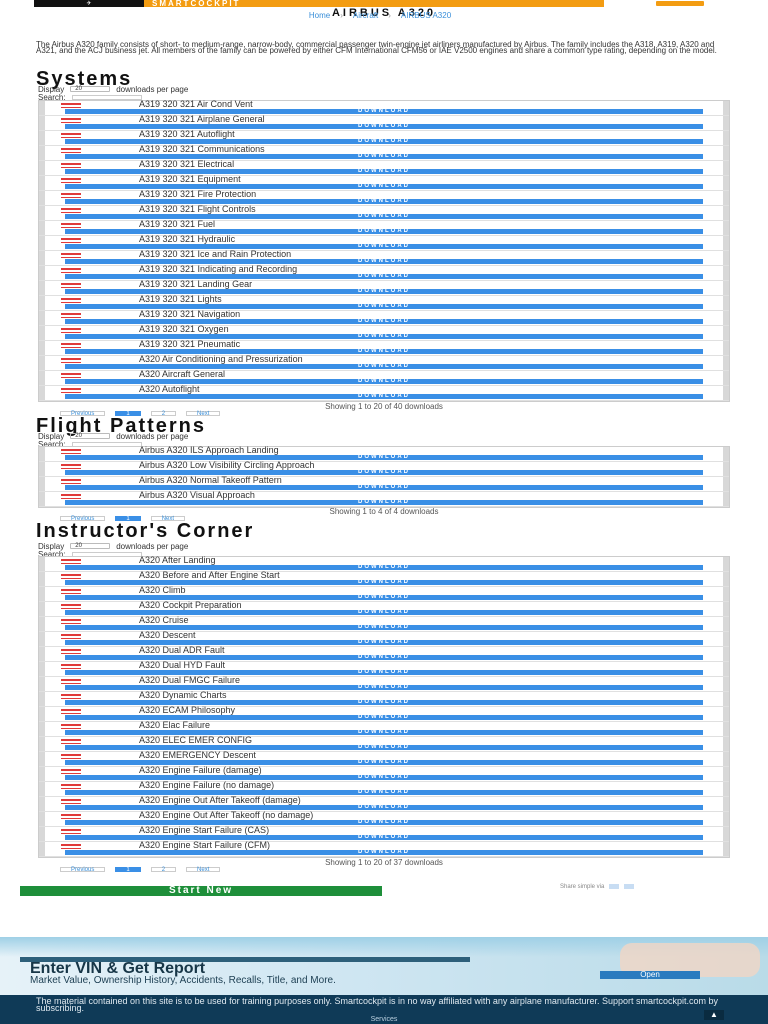 This screenshot has width=768, height=1024. What do you see at coordinates (189, 314) in the screenshot?
I see `download-title: A319 320 321 Navigation` at bounding box center [189, 314].